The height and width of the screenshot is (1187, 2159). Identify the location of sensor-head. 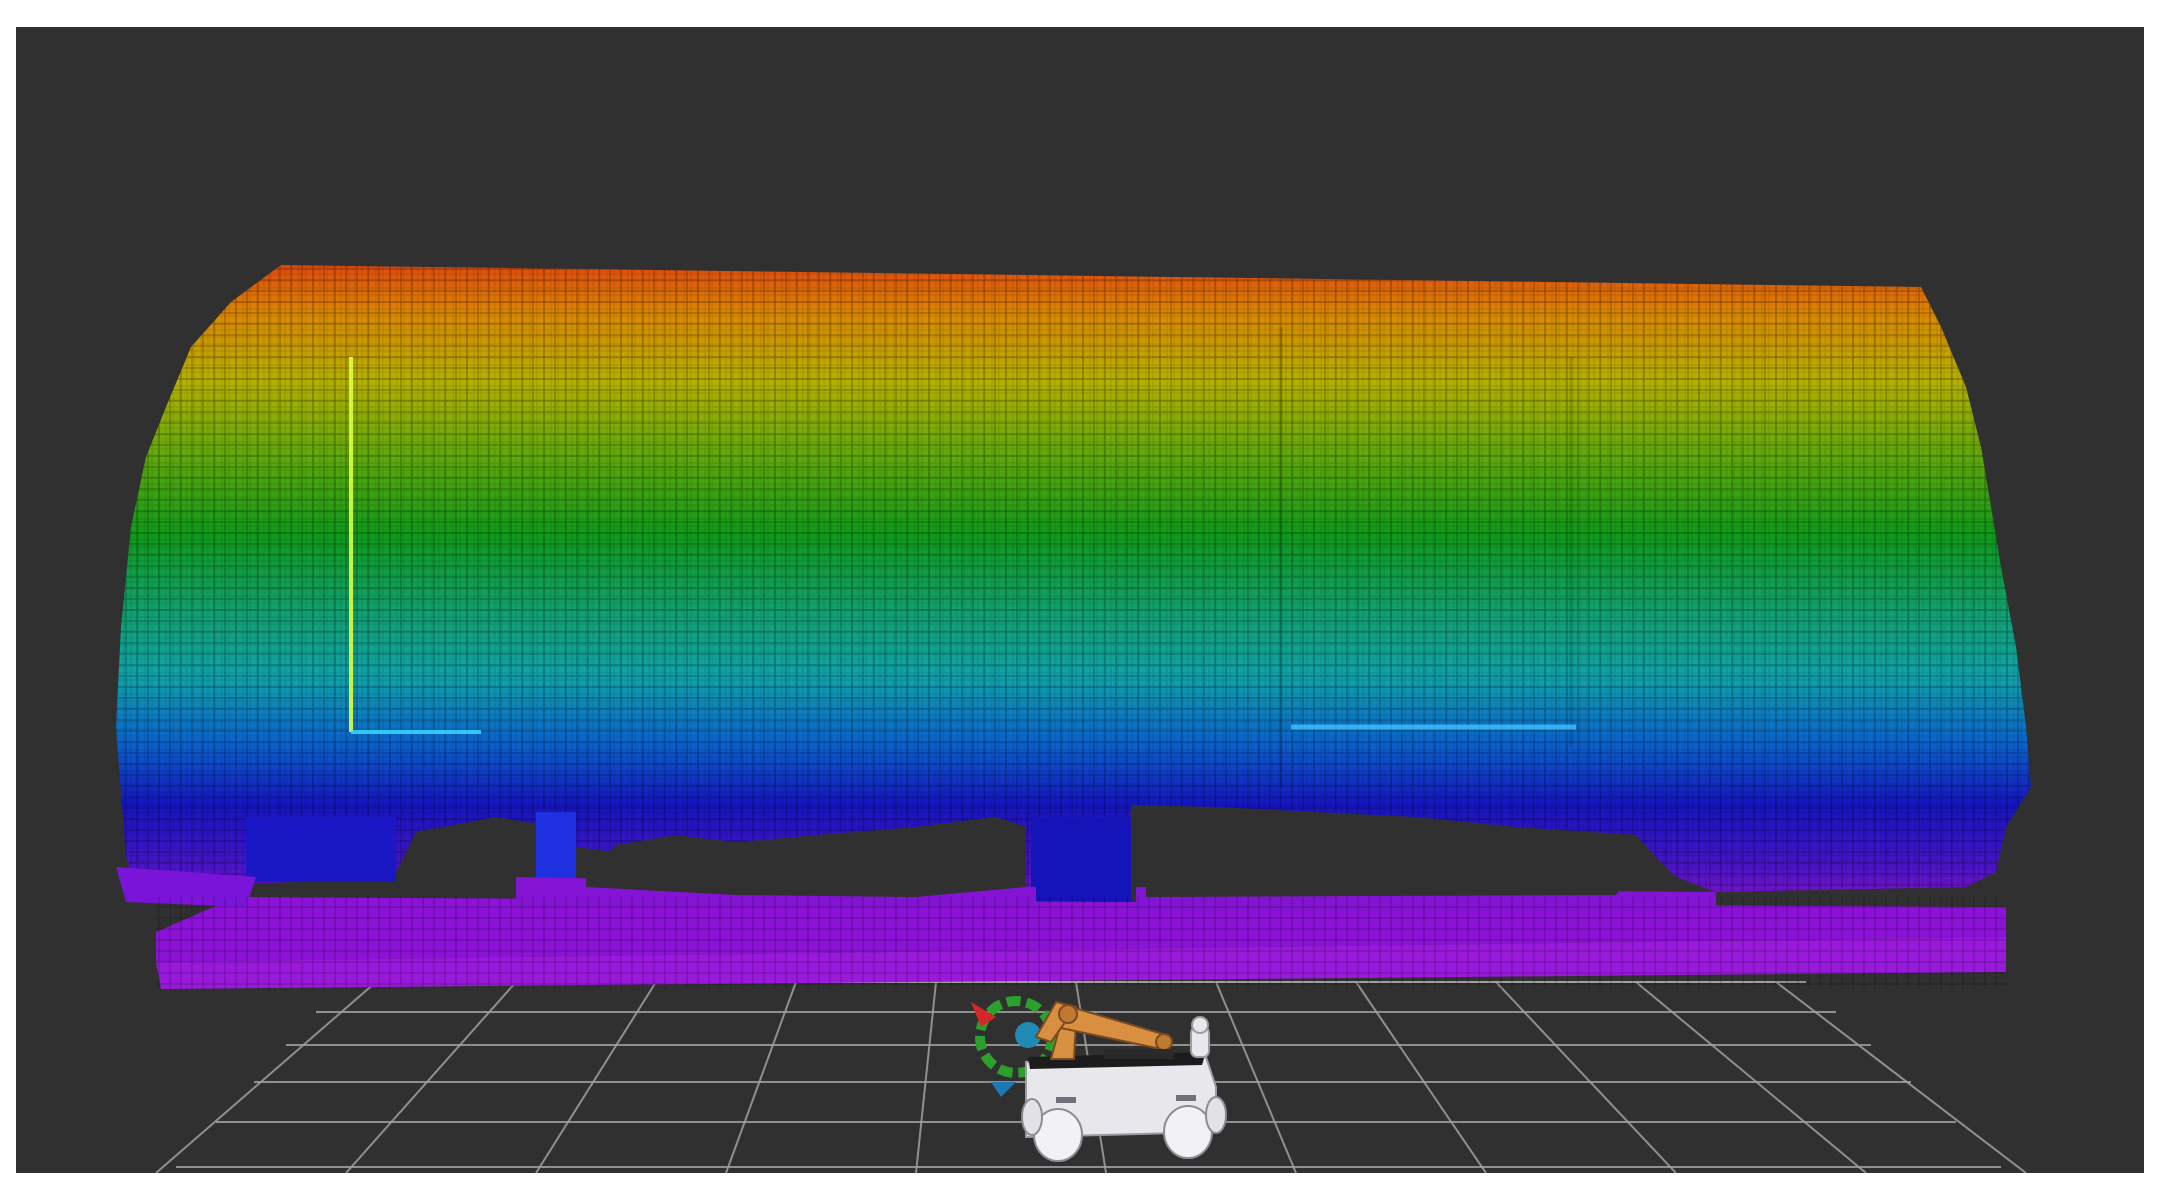
(1200, 1025).